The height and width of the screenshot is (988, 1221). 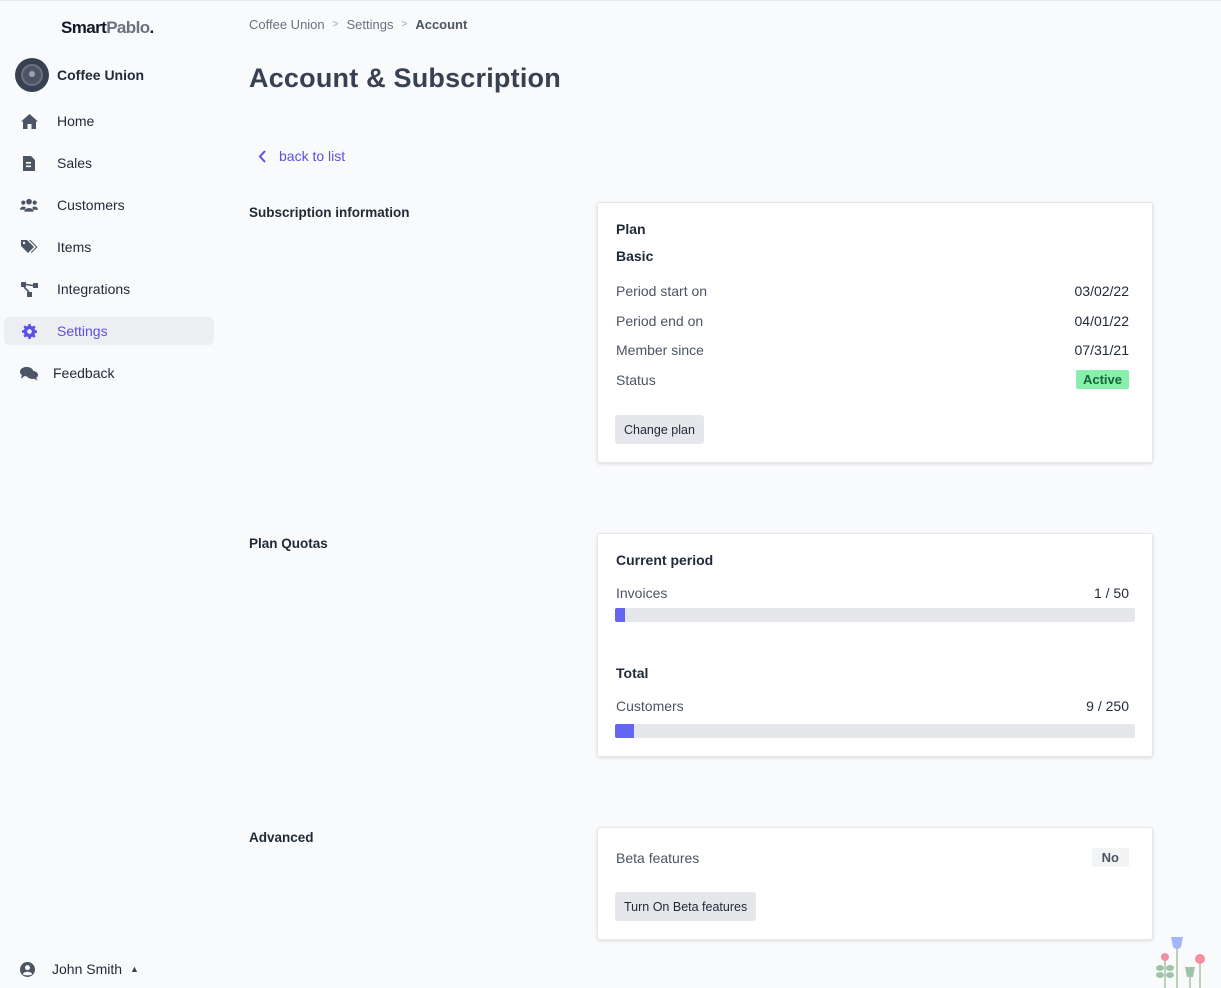 I want to click on user-name: John Smith, so click(x=87, y=969).